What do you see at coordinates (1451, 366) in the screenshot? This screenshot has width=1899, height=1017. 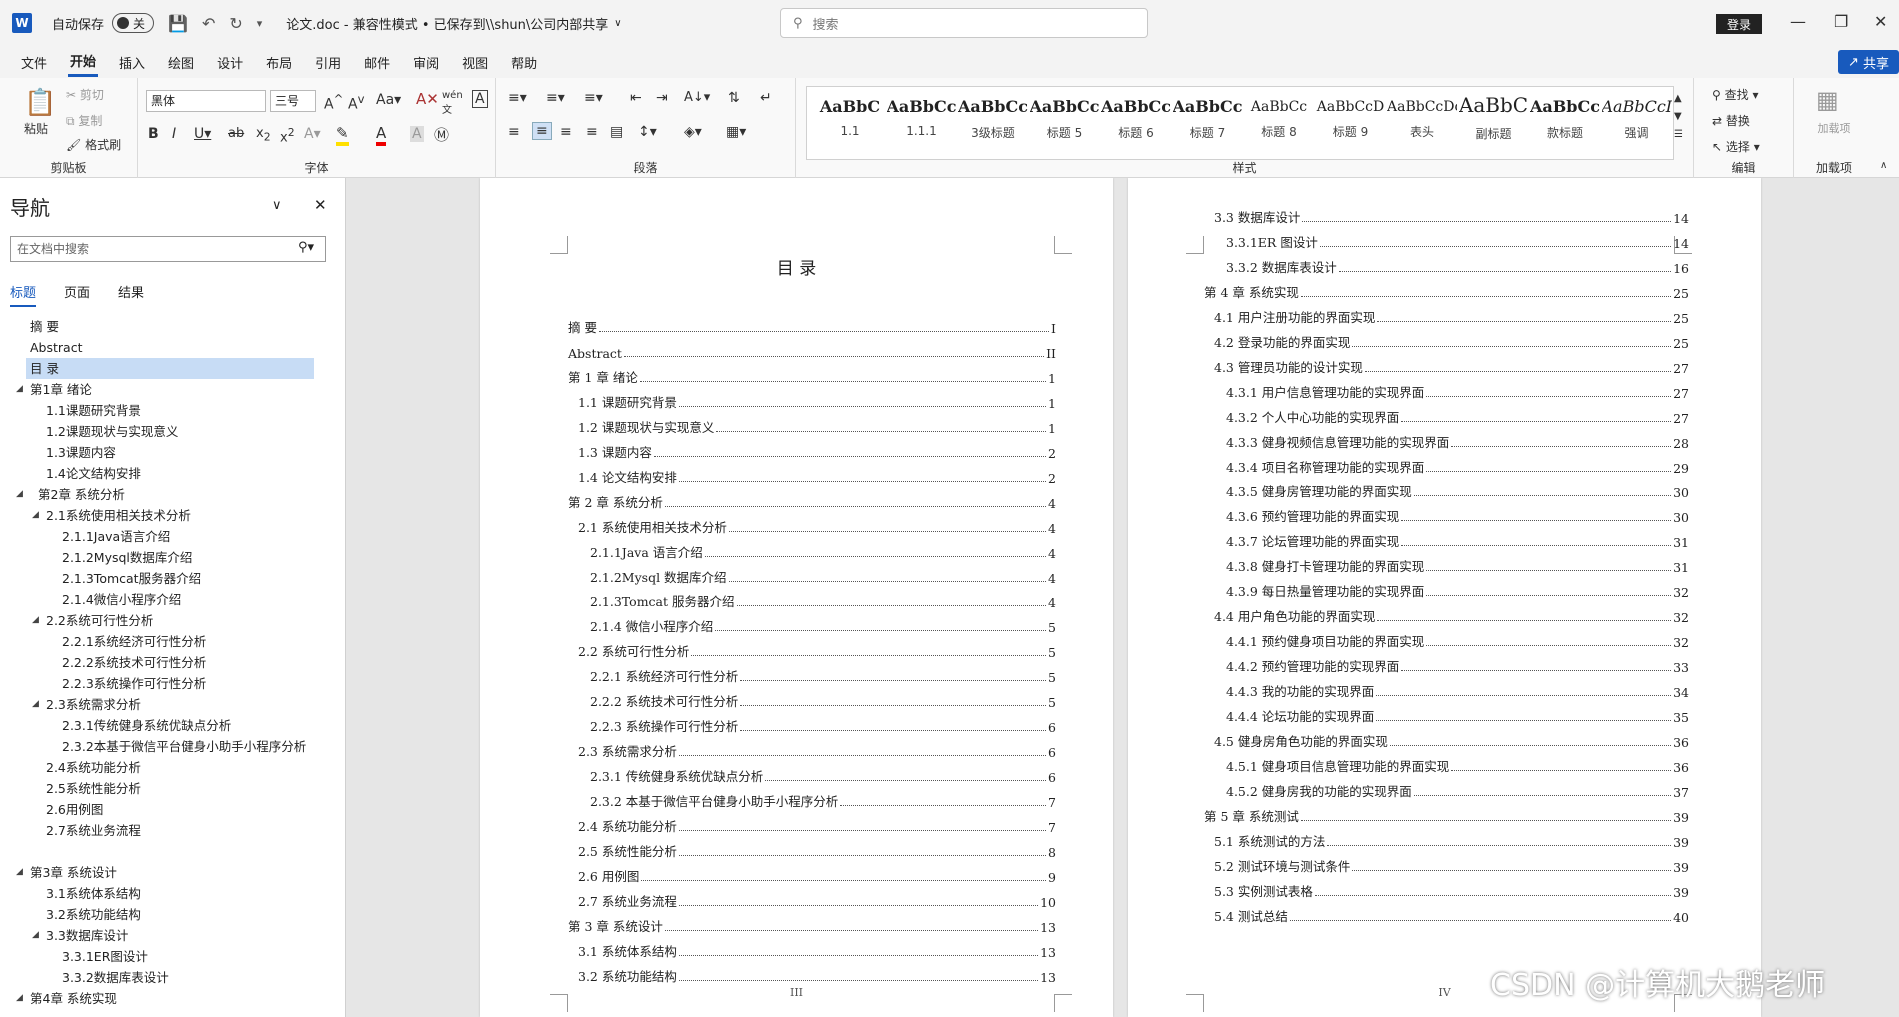 I see `toc-entry: 4.3 管理员功能的设计实现 27` at bounding box center [1451, 366].